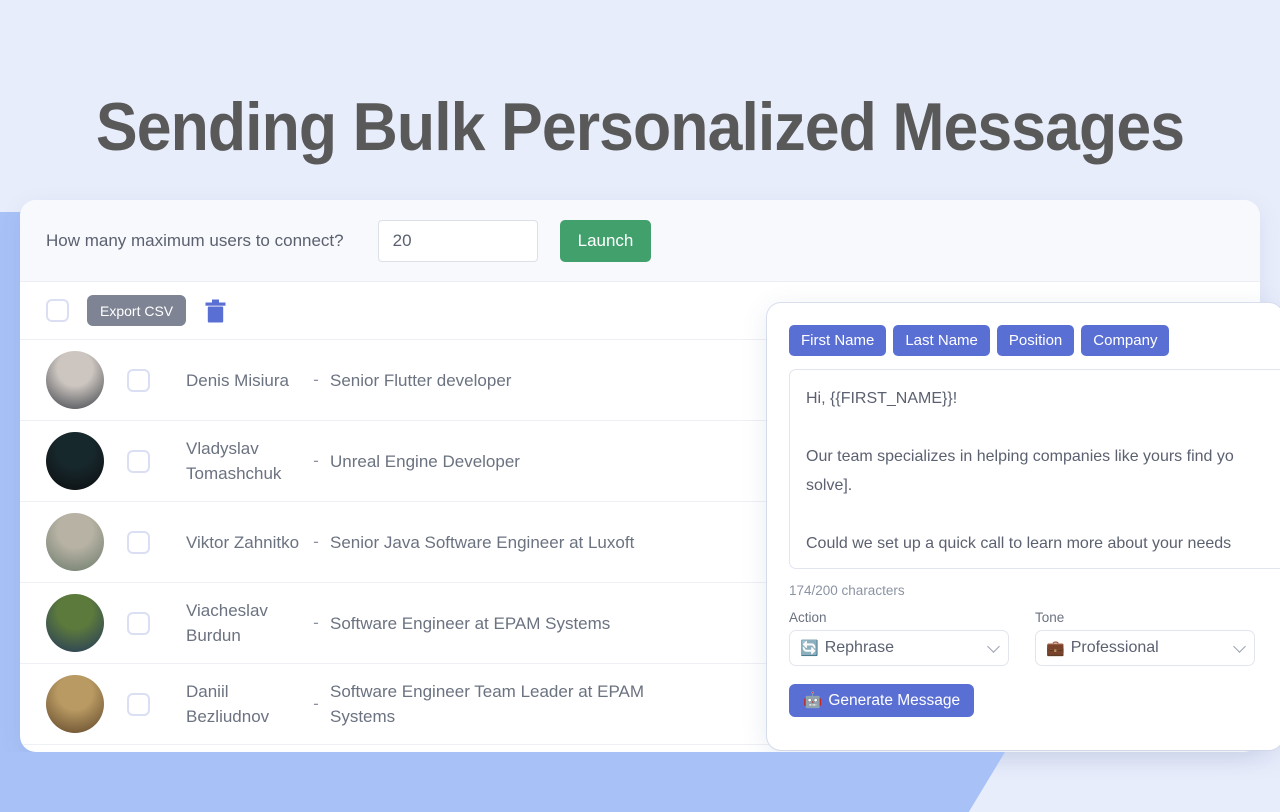  Describe the element at coordinates (1050, 617) in the screenshot. I see `tone-label: Tone` at that location.